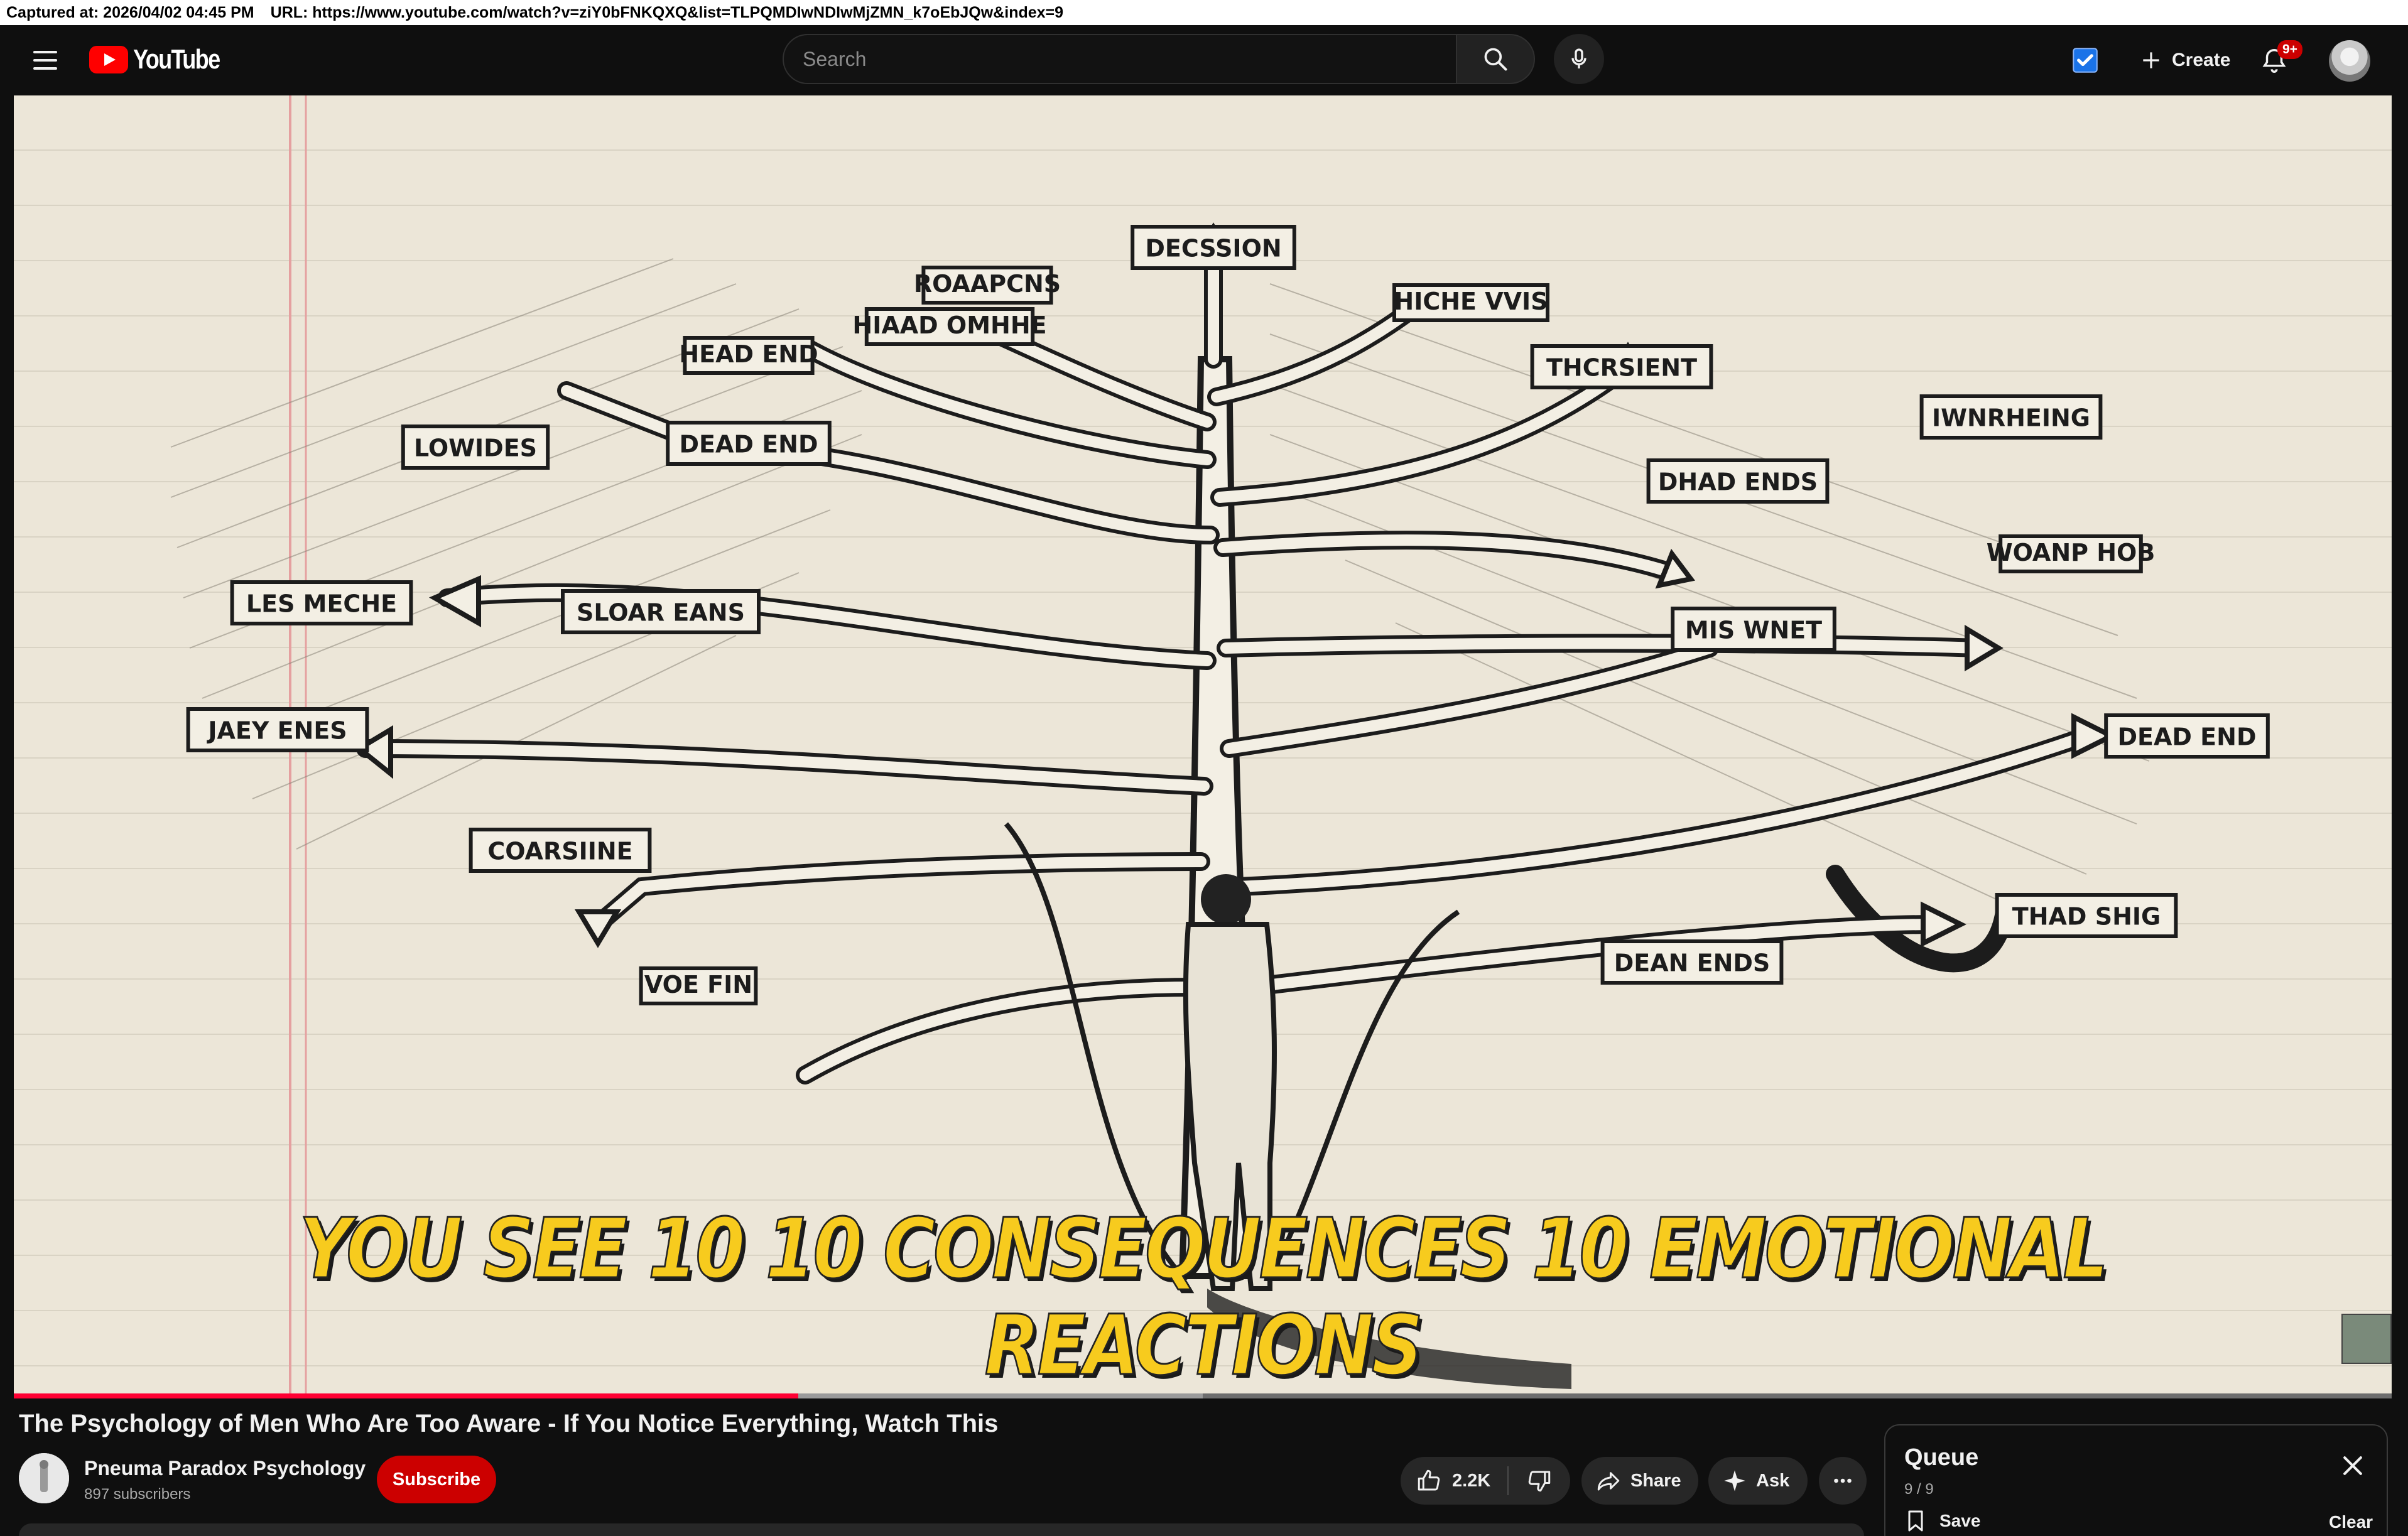 The image size is (2408, 1536). I want to click on queue-title: Queue, so click(1941, 1458).